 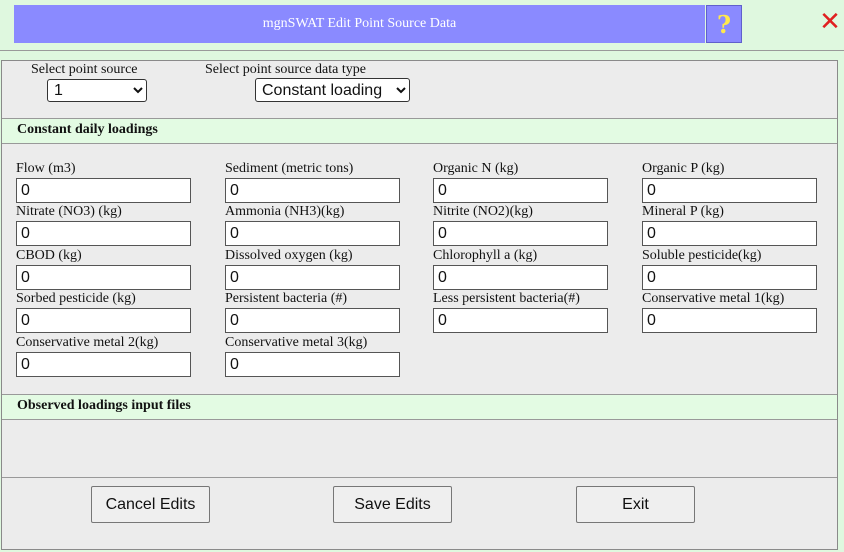 What do you see at coordinates (296, 342) in the screenshot?
I see `field-label: Conservative metal 3(kg)` at bounding box center [296, 342].